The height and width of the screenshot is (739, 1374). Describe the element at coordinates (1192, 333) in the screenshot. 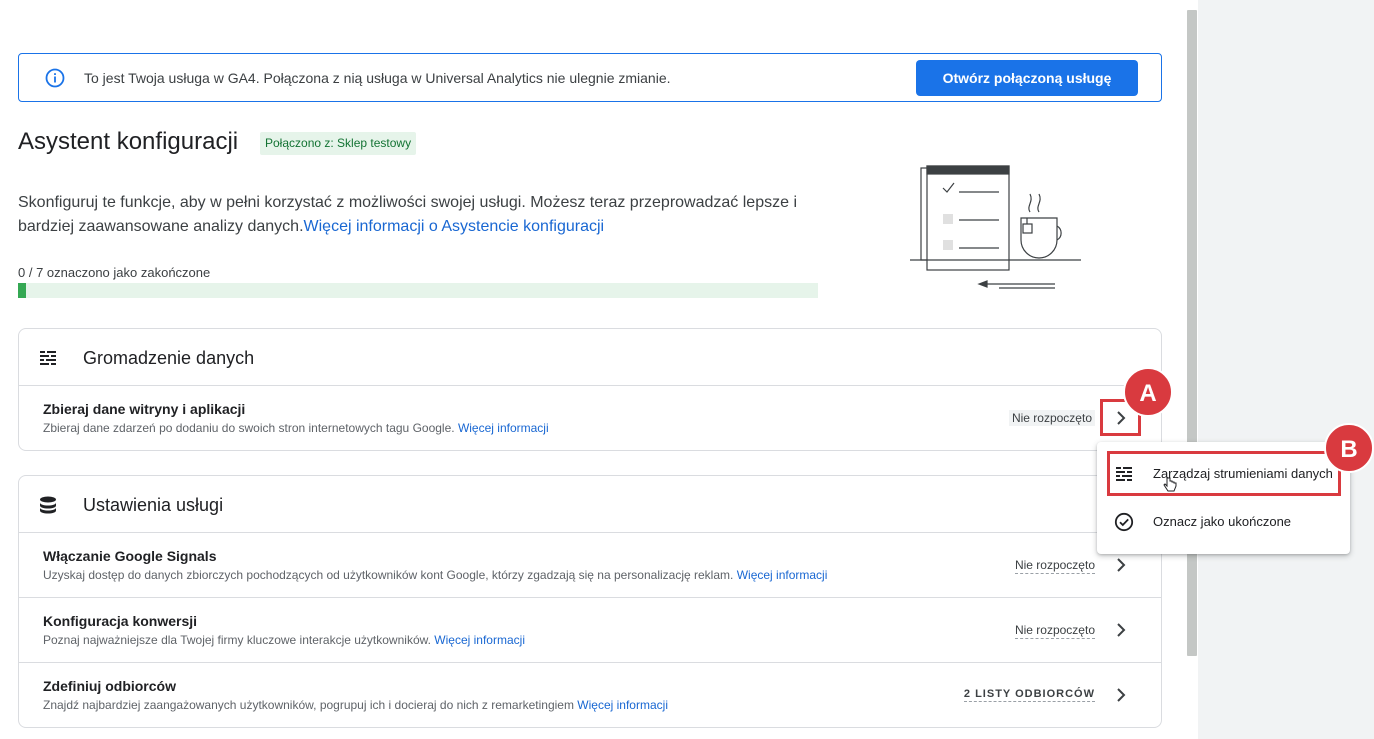

I see `scrollbar` at that location.